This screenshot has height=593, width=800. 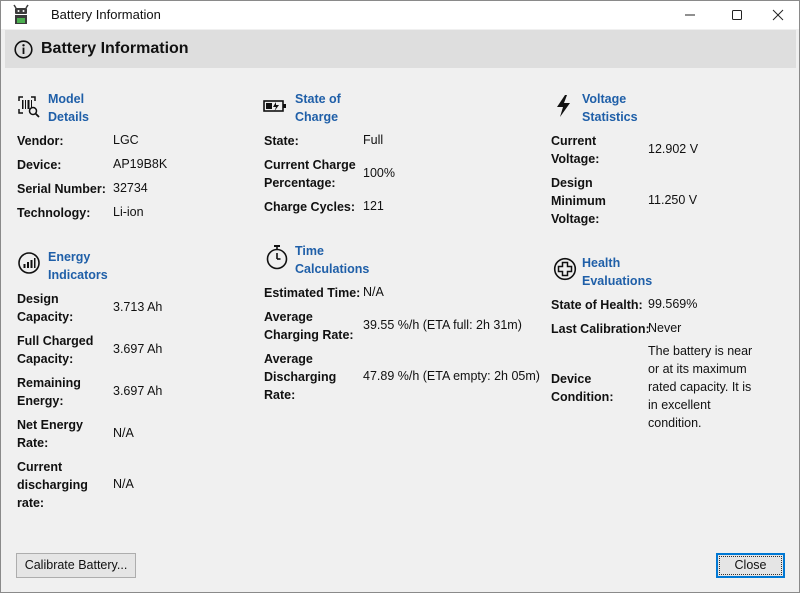 I want to click on energy-indicators-title-line1: Energy, so click(x=69, y=257).